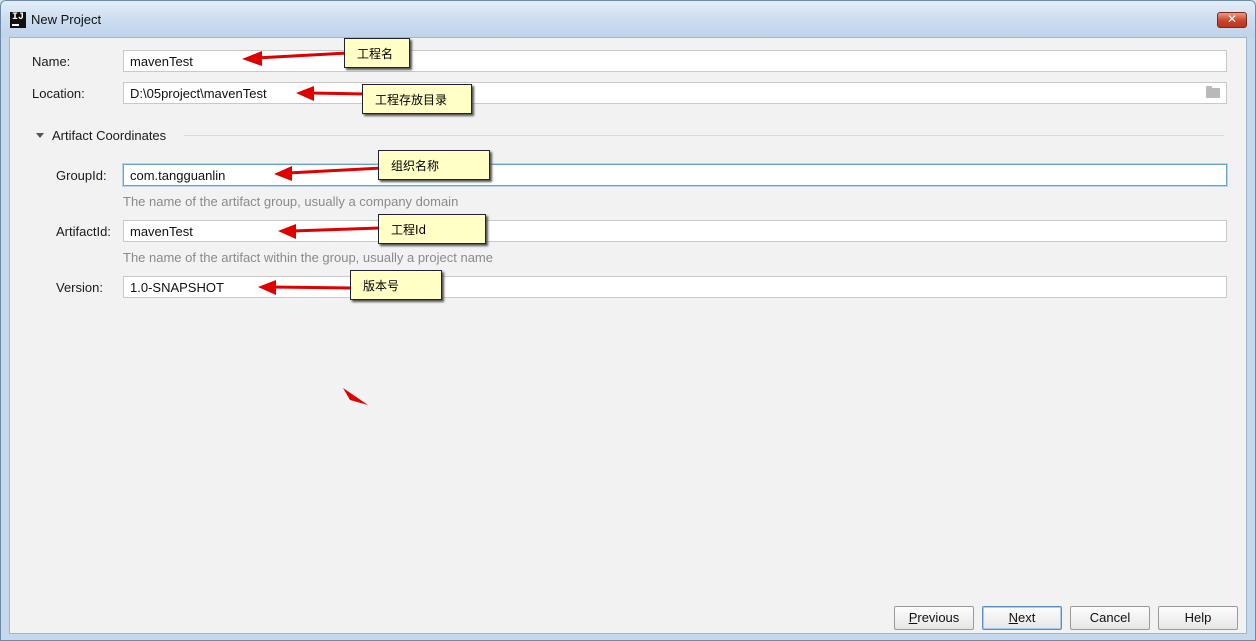 The width and height of the screenshot is (1256, 641). What do you see at coordinates (331, 93) in the screenshot?
I see `arrow-location` at bounding box center [331, 93].